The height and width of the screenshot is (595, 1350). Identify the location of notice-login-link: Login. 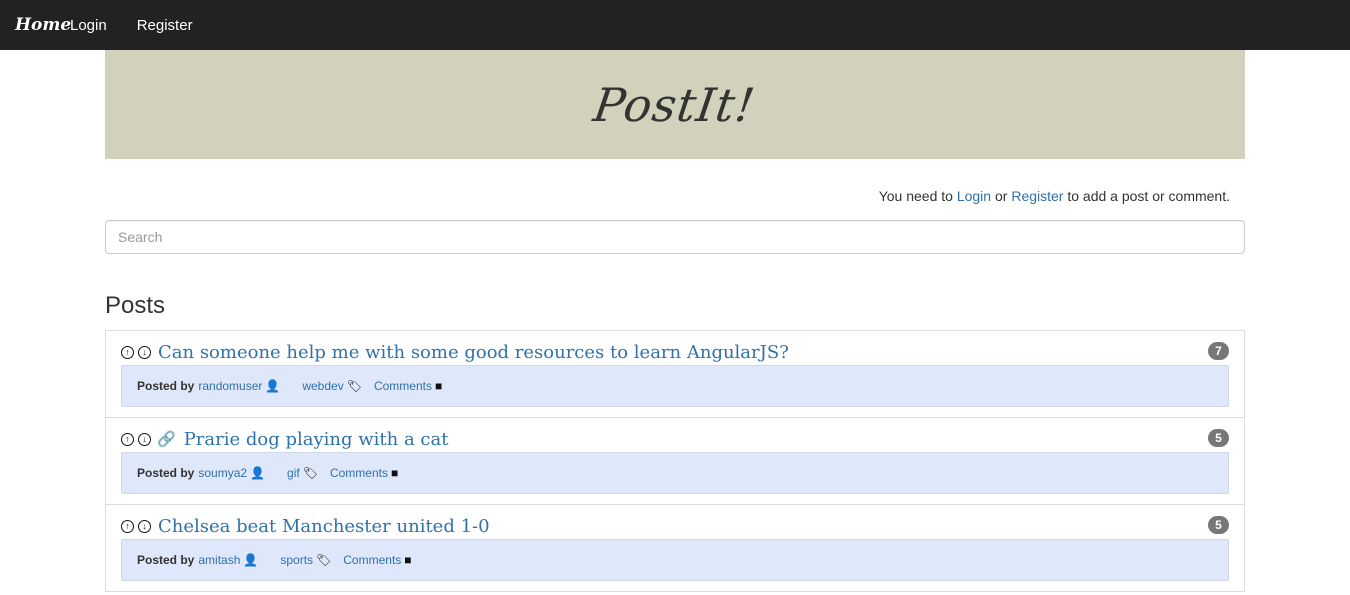
(974, 196).